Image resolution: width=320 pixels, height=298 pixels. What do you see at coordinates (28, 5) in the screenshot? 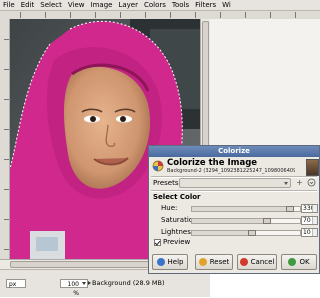
I see `menu-edit: Edit` at bounding box center [28, 5].